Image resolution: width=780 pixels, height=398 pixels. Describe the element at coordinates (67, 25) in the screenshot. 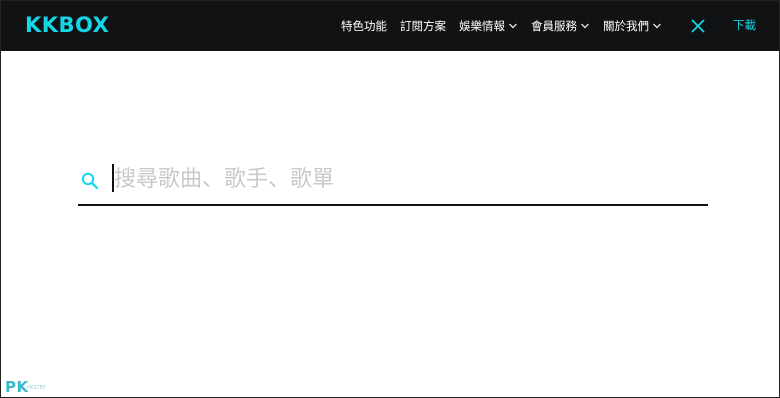

I see `kkbox-logo: KKBOX` at that location.